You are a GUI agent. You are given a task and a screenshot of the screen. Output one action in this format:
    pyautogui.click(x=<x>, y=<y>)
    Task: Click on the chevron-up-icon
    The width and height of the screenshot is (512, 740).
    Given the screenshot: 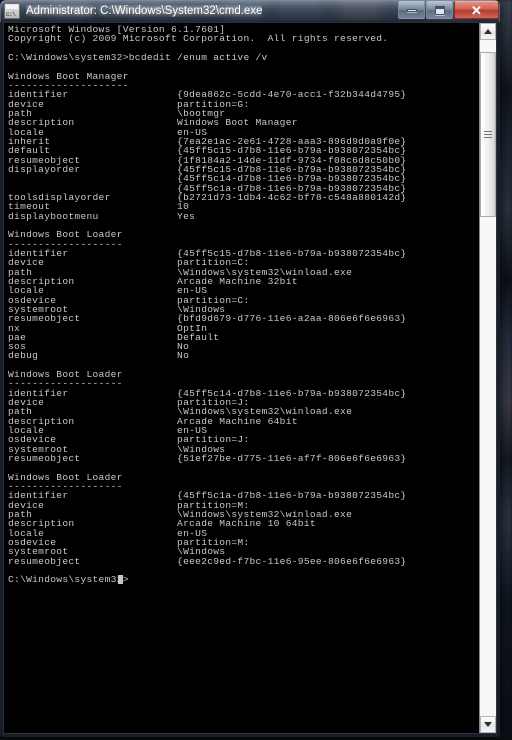 What is the action you would take?
    pyautogui.click(x=488, y=31)
    